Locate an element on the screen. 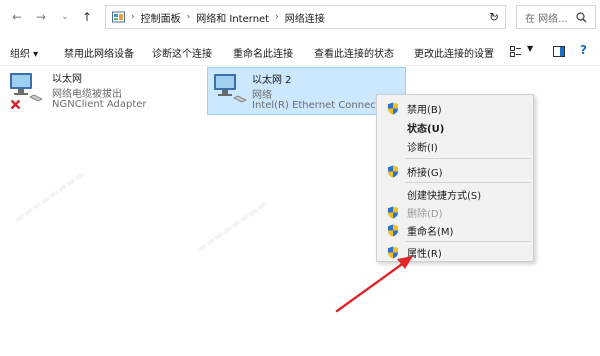  annotation-arrow is located at coordinates (374, 284).